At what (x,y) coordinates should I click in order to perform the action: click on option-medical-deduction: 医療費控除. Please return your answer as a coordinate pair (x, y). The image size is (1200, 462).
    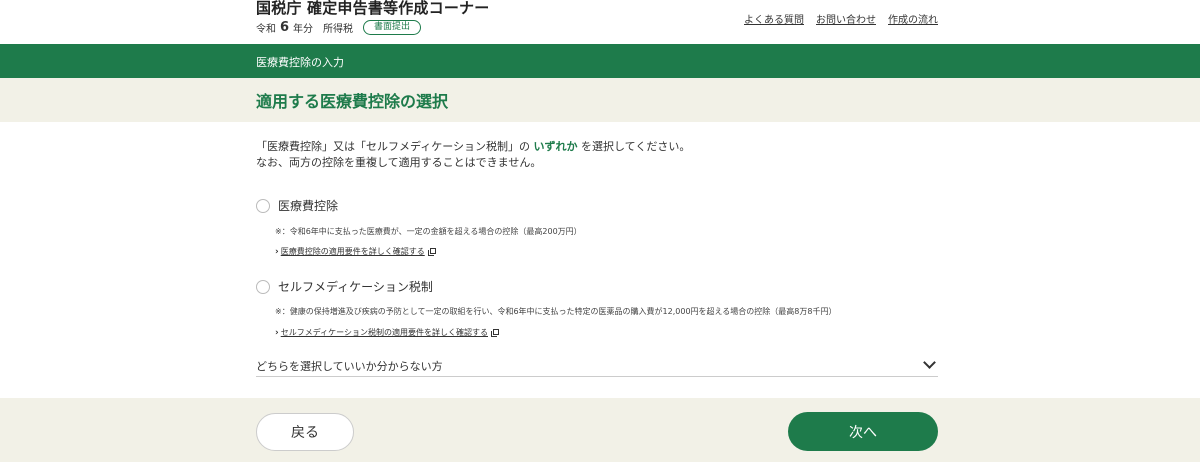
    Looking at the image, I should click on (297, 205).